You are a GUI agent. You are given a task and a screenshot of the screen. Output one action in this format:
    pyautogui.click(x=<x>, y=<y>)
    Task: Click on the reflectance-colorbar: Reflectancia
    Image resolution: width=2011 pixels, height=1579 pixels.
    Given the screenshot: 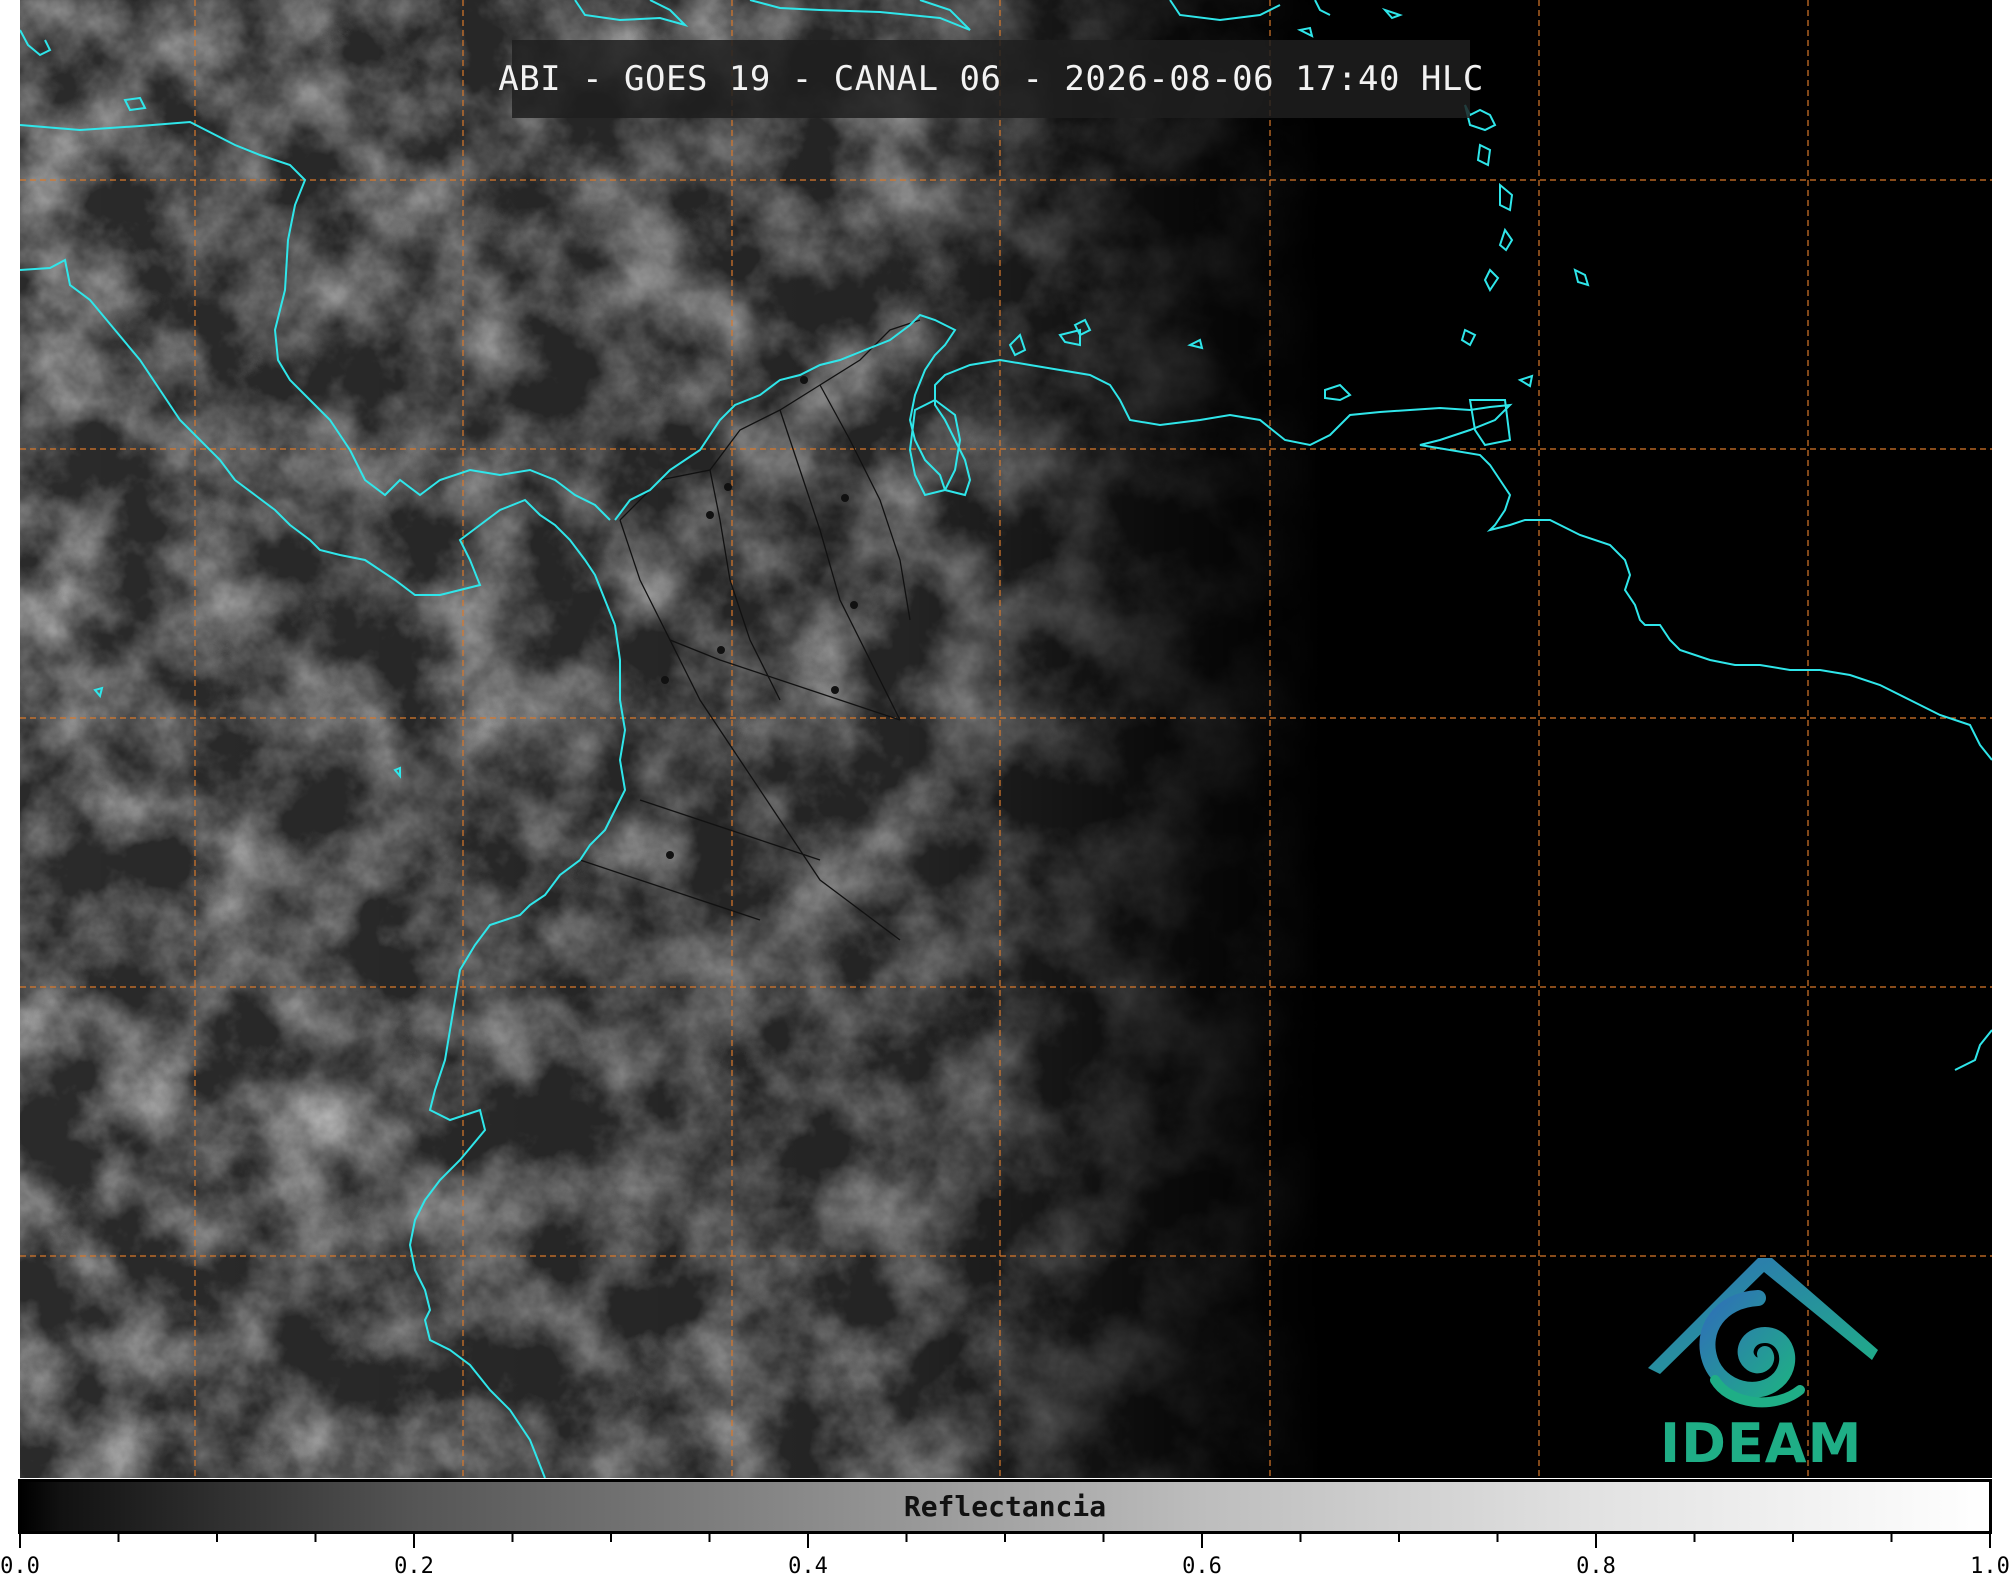 What is the action you would take?
    pyautogui.click(x=1005, y=1506)
    